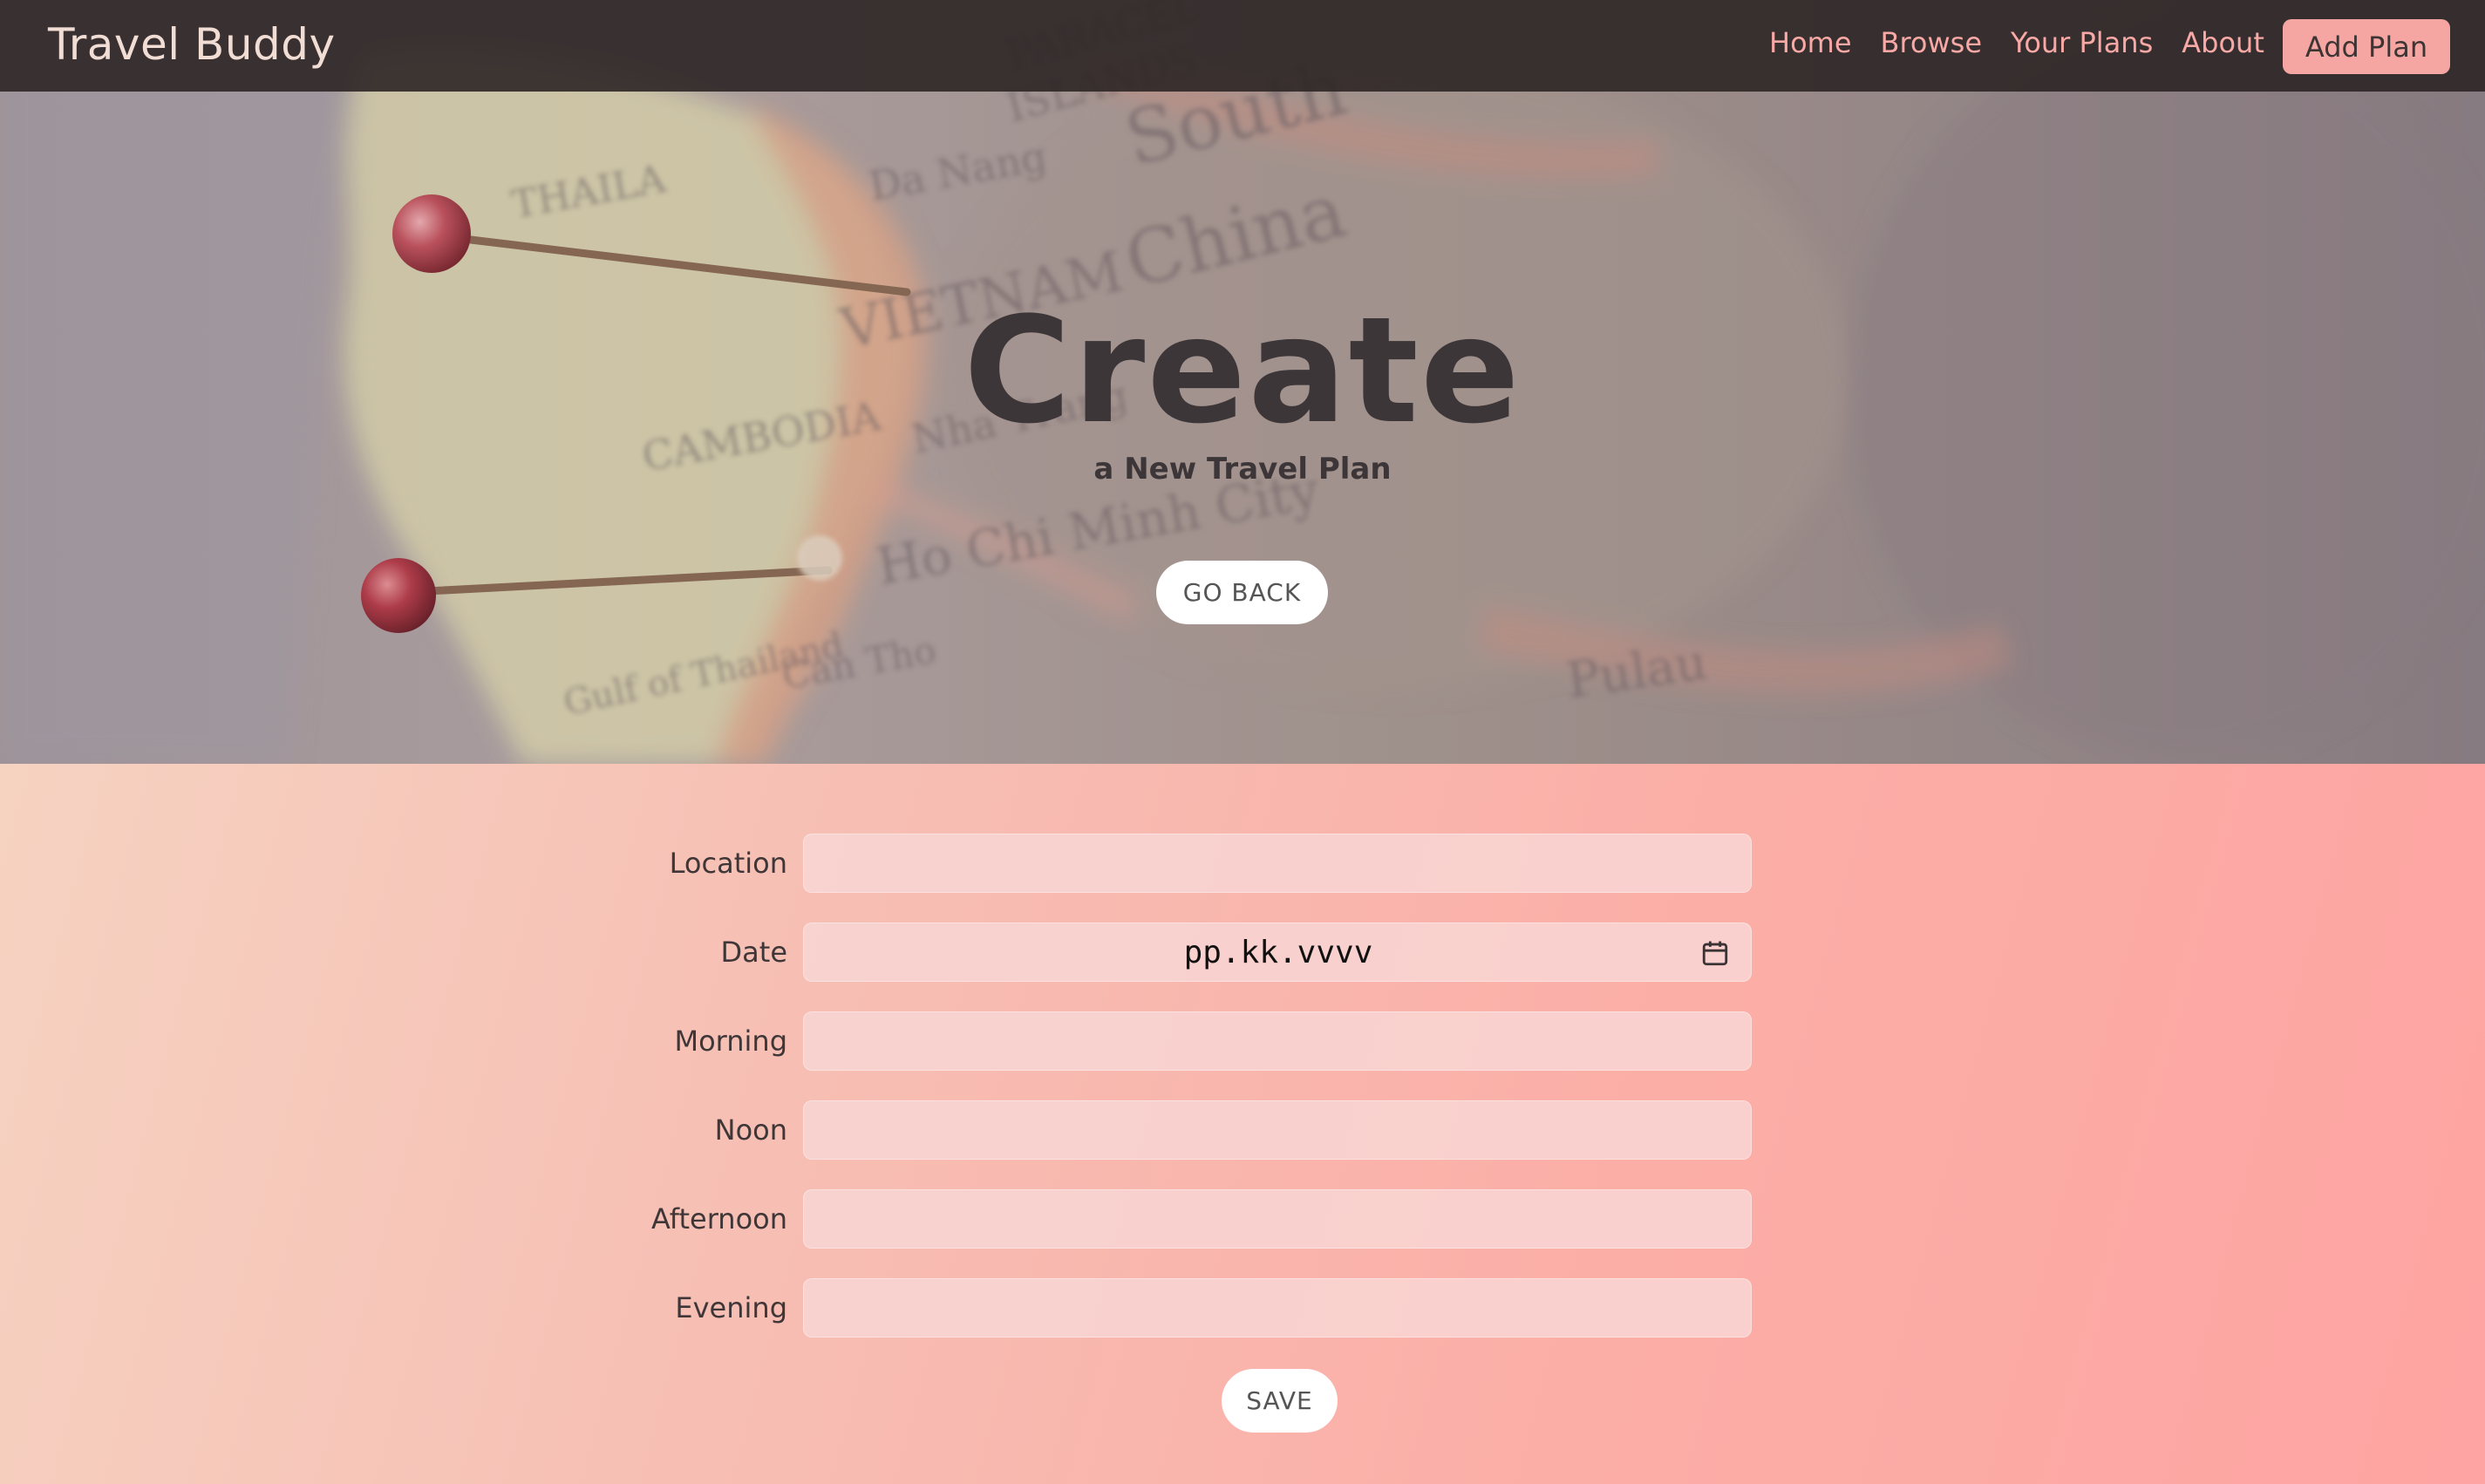 Image resolution: width=2485 pixels, height=1484 pixels. I want to click on afternoon-input, so click(1277, 1219).